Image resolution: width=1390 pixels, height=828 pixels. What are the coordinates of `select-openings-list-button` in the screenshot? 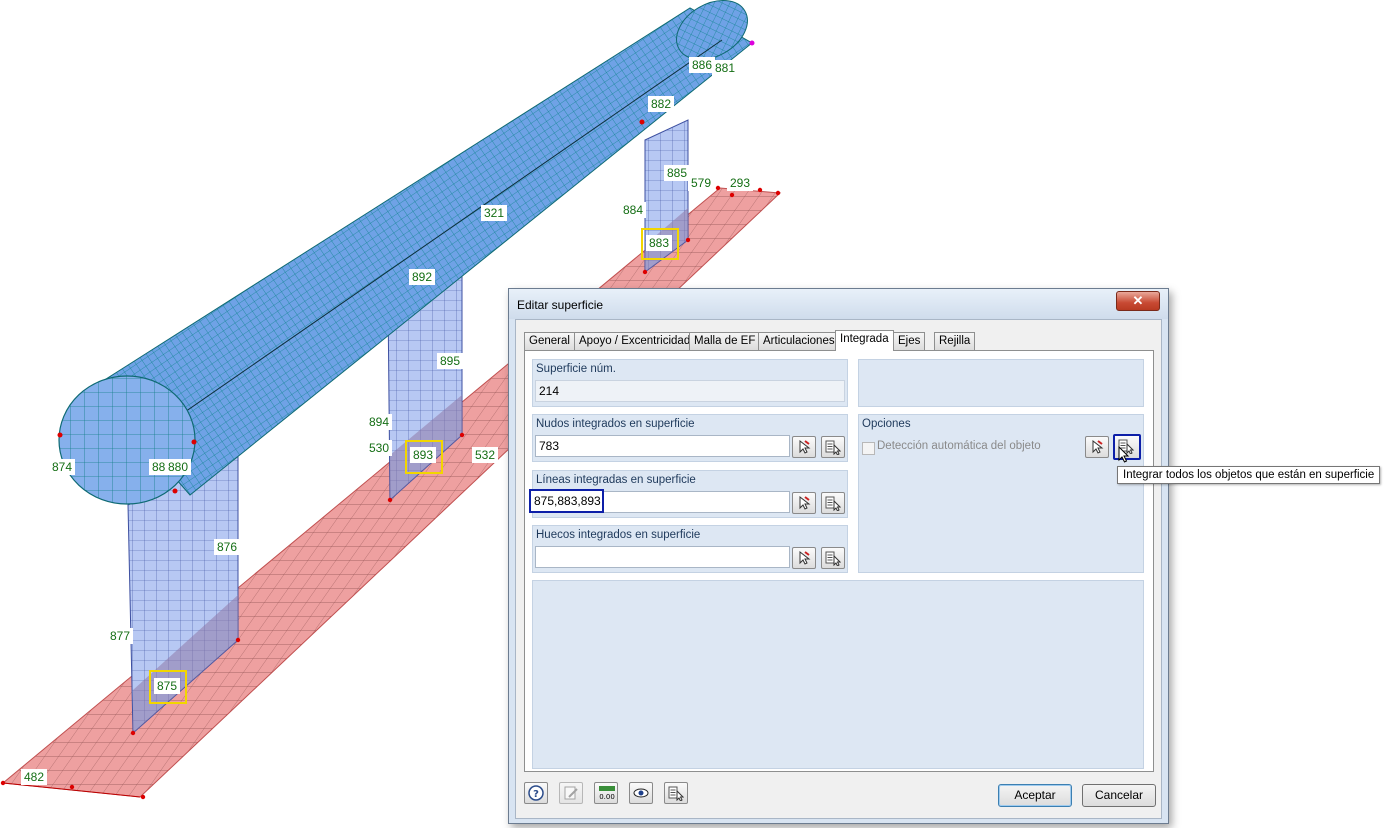 It's located at (833, 558).